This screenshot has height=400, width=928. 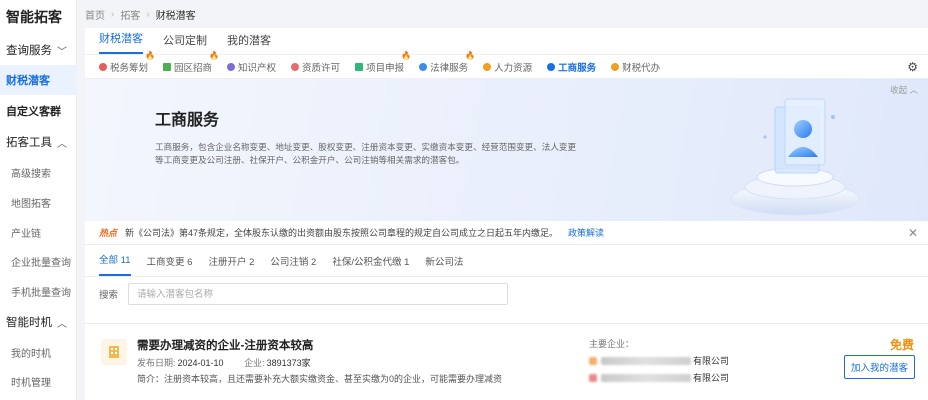 What do you see at coordinates (612, 344) in the screenshot?
I see `main-companies-label: 主要企业：` at bounding box center [612, 344].